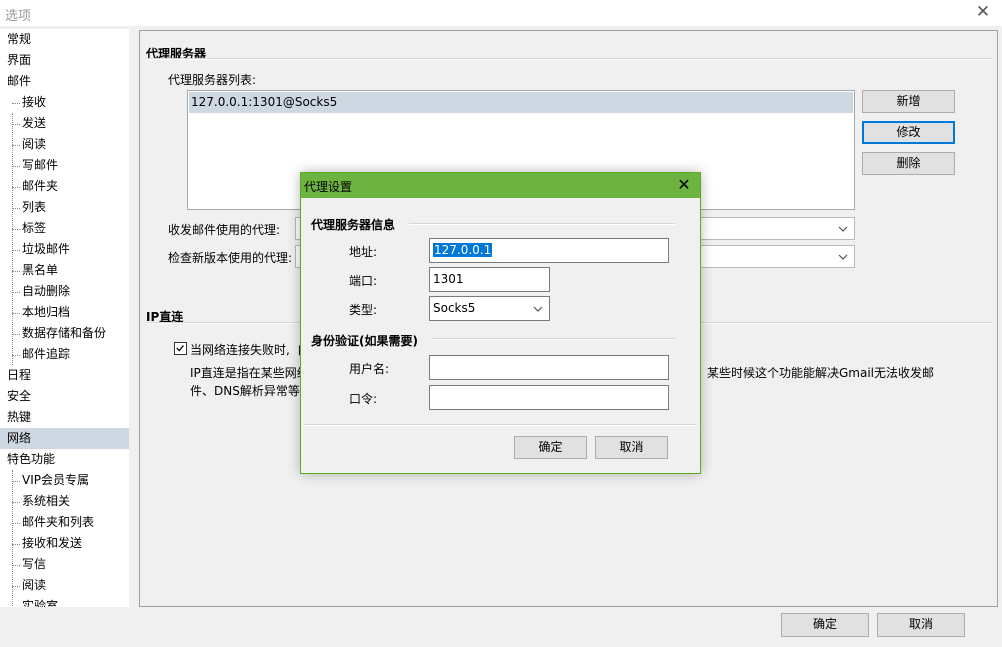  What do you see at coordinates (825, 625) in the screenshot?
I see `ok-button: 确定` at bounding box center [825, 625].